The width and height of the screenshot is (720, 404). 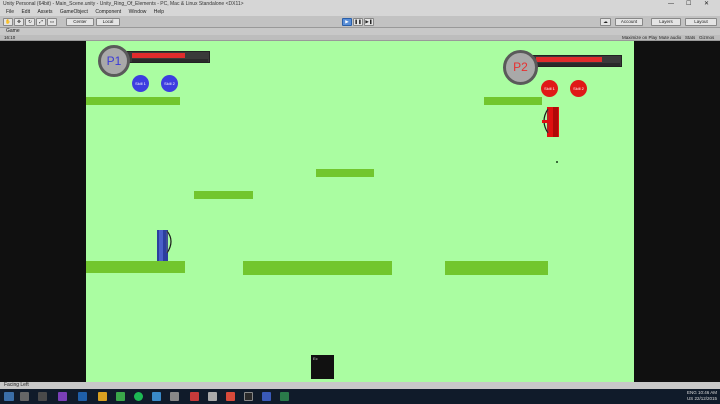 What do you see at coordinates (360, 31) in the screenshot?
I see `game-tab-bar: Game` at bounding box center [360, 31].